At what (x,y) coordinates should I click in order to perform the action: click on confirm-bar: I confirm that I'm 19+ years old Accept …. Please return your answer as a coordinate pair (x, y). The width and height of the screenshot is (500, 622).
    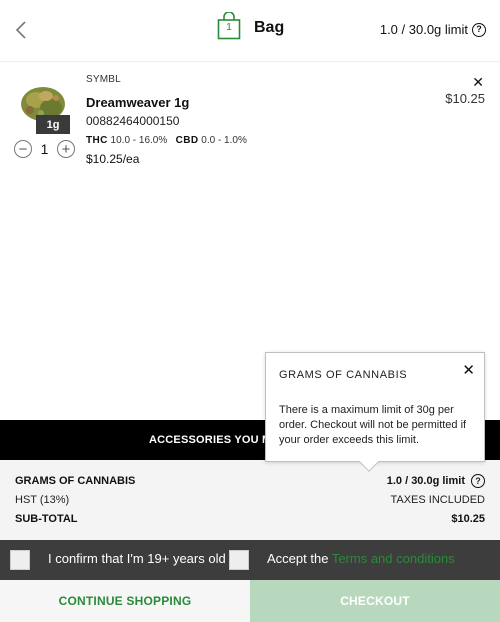
    Looking at the image, I should click on (250, 560).